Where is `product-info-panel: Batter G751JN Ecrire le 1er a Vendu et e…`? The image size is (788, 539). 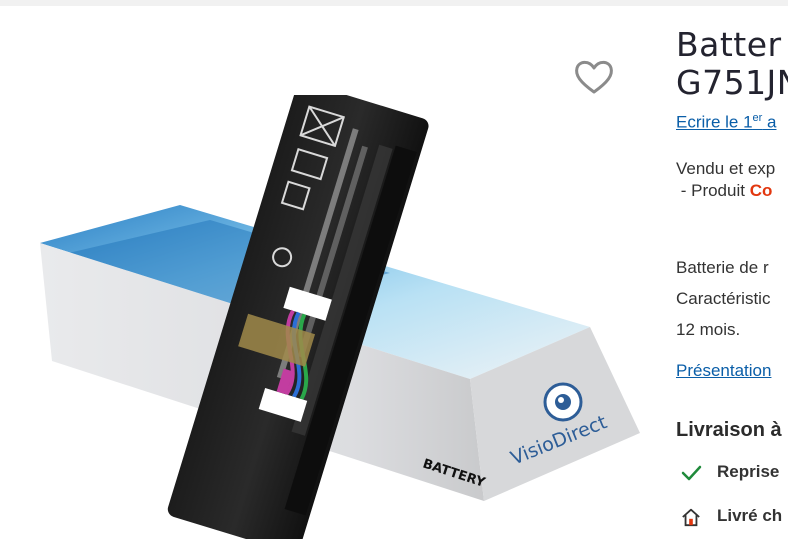
product-info-panel: Batter G751JN Ecrire le 1er a Vendu et e… is located at coordinates (732, 269).